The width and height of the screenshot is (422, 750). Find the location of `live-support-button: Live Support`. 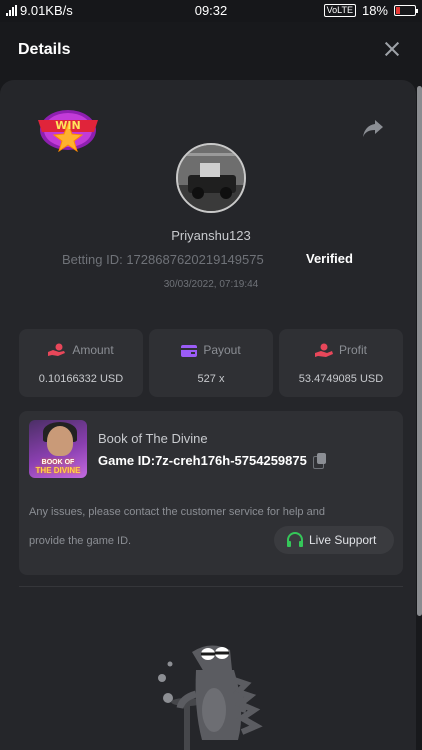

live-support-button: Live Support is located at coordinates (334, 540).